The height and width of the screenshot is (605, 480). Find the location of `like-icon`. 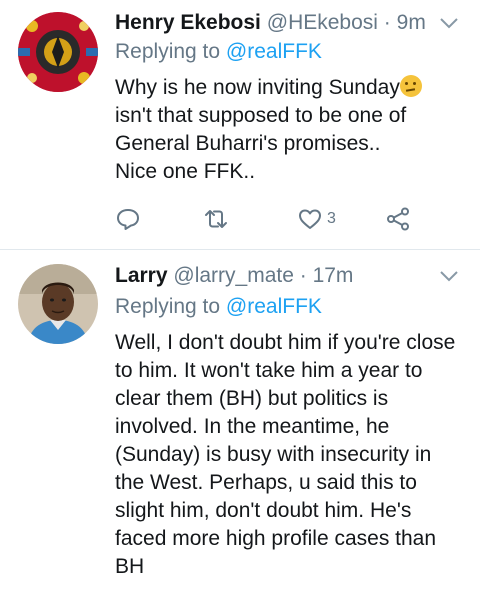

like-icon is located at coordinates (310, 219).